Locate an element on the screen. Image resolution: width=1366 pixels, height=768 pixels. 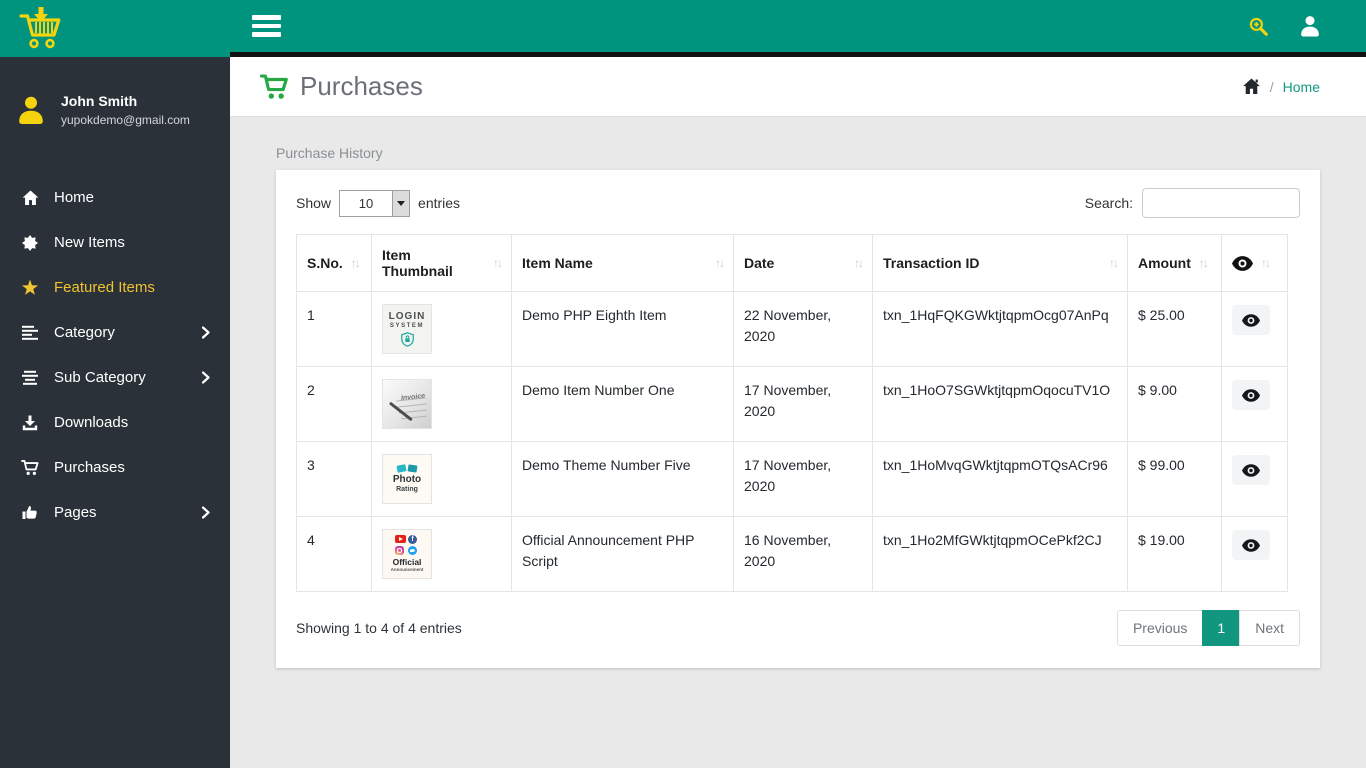
star-icon is located at coordinates (30, 287).